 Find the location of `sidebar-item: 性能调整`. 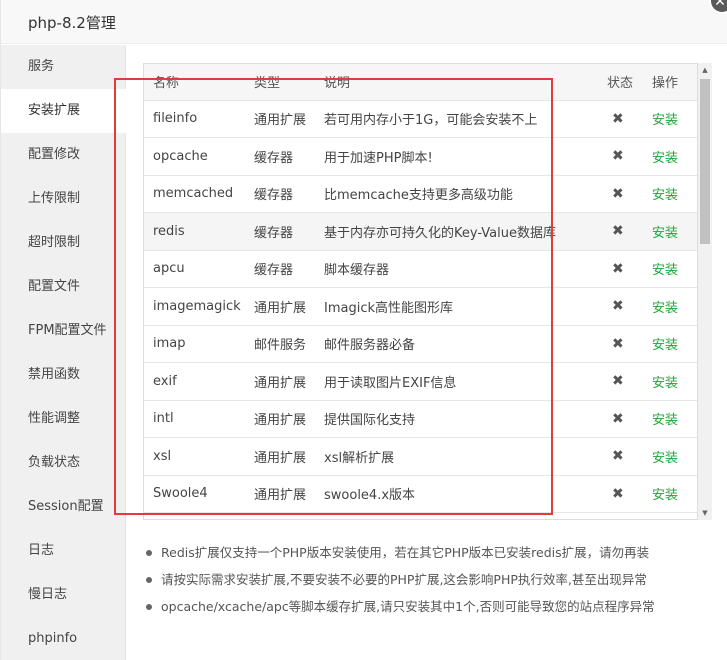

sidebar-item: 性能调整 is located at coordinates (63, 419).